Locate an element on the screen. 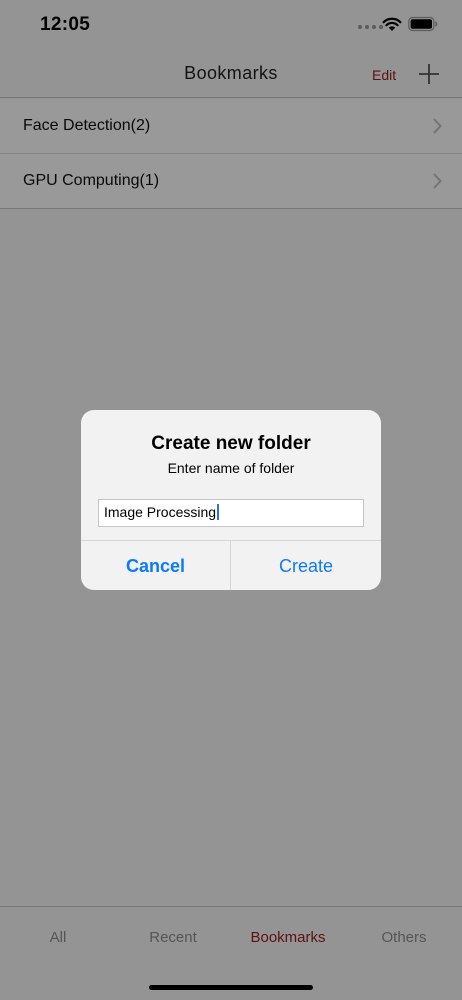 The height and width of the screenshot is (1000, 462). folder-name-input: Image Processing is located at coordinates (231, 513).